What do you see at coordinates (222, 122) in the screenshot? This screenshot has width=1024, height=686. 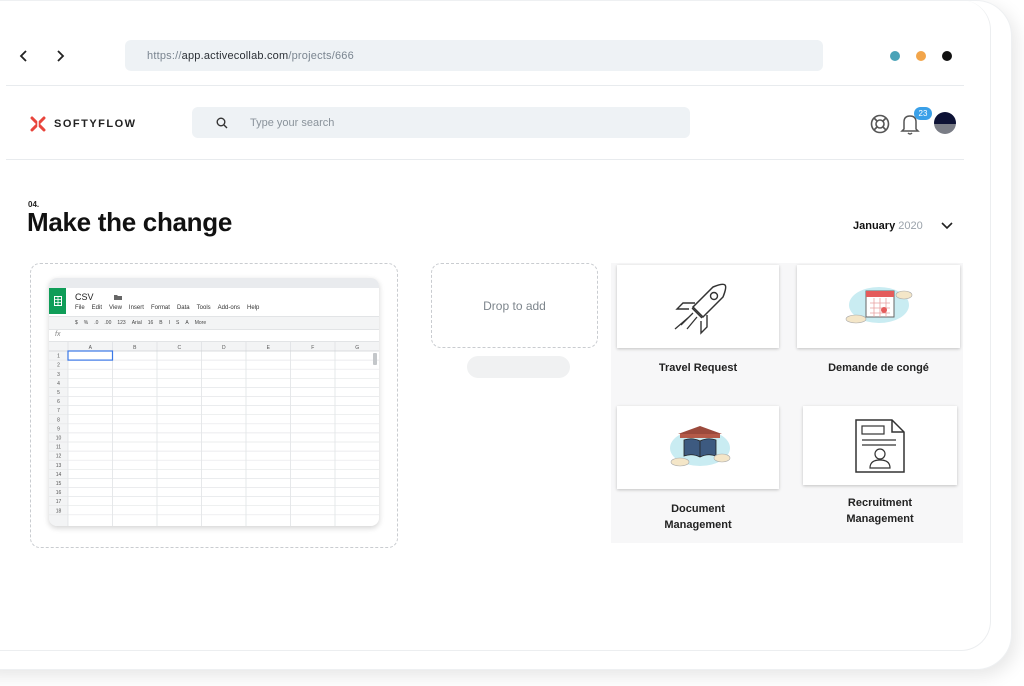 I see `search-icon` at bounding box center [222, 122].